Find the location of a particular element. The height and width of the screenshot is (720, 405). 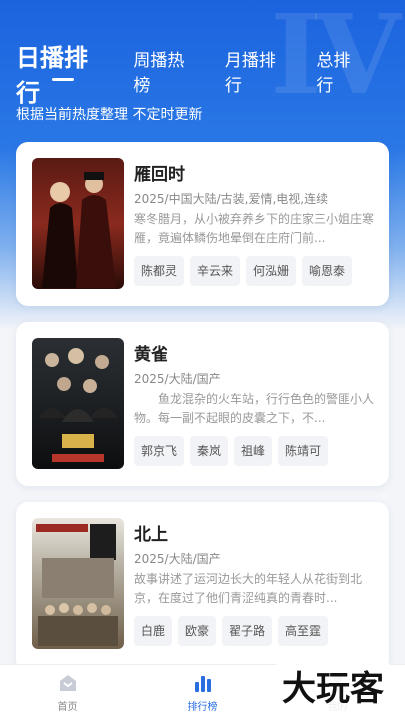

cast-list: 郭京飞 秦岚 祖峰 陈靖可 is located at coordinates (254, 451).